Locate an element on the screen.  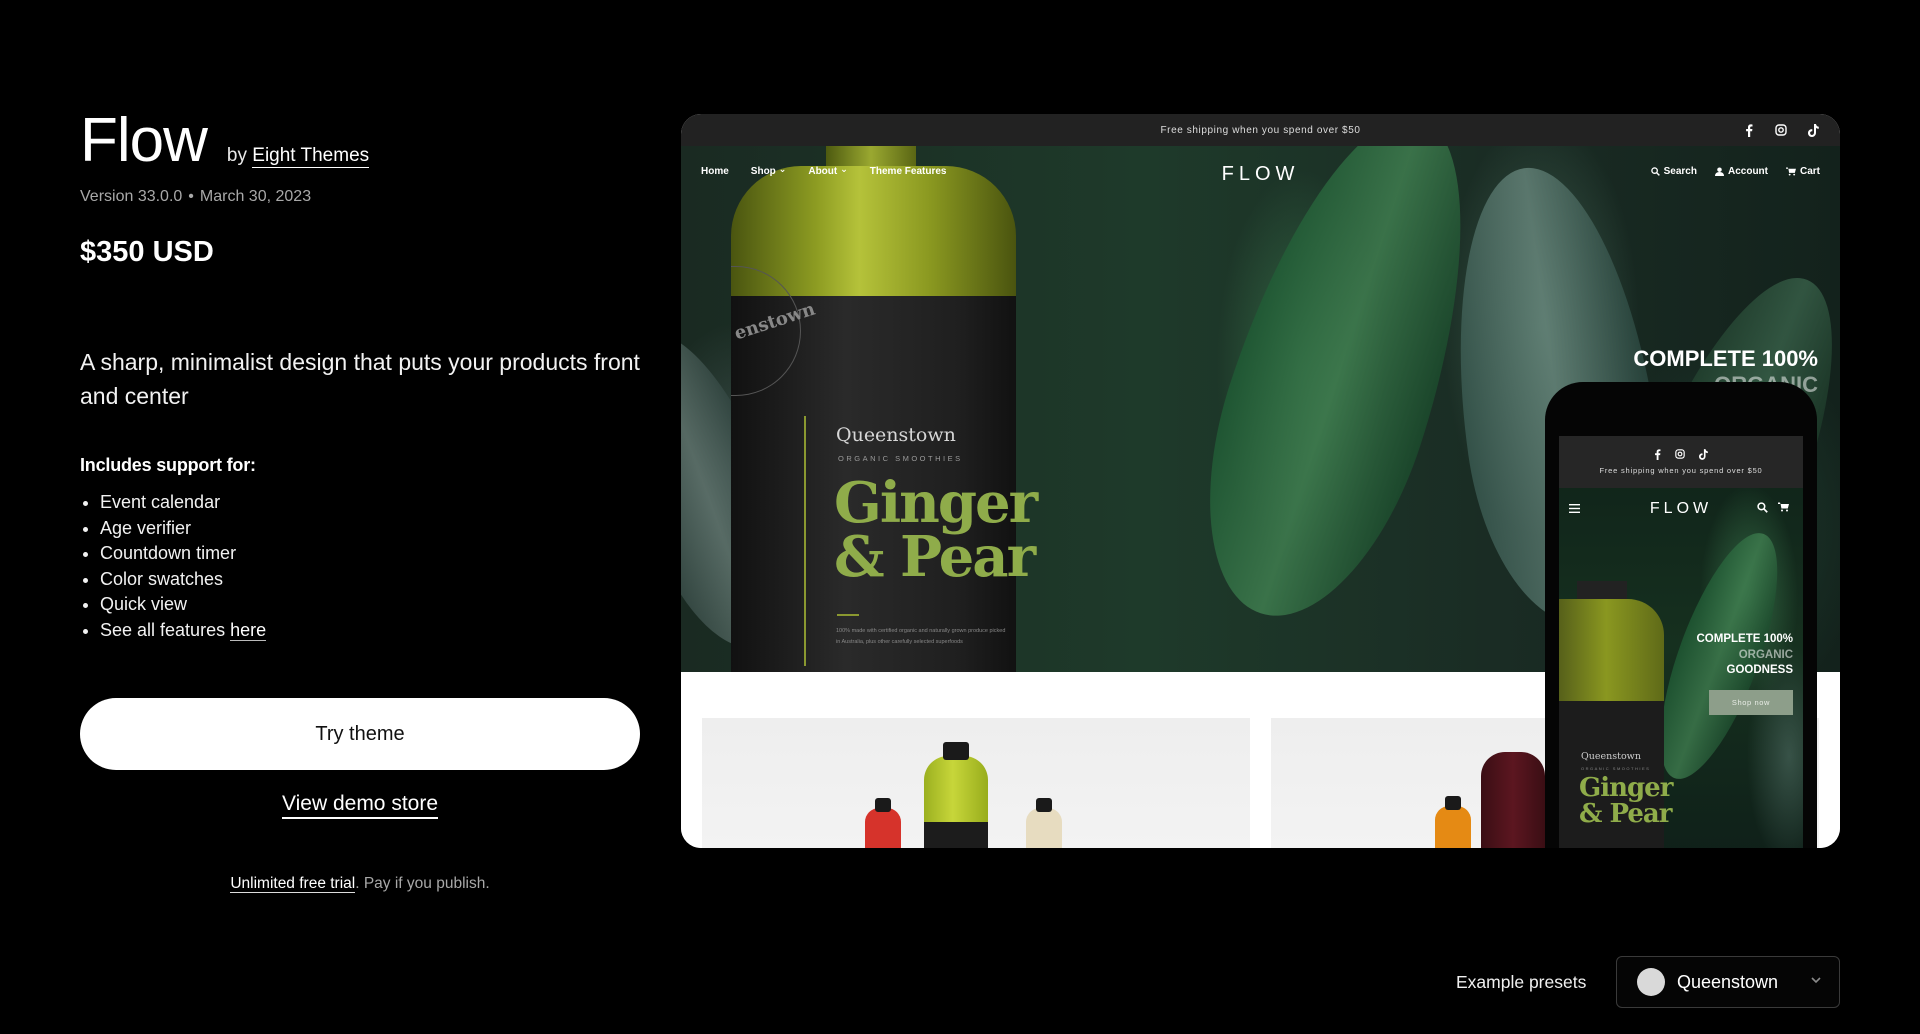
mobile-header-icons is located at coordinates (1773, 507).